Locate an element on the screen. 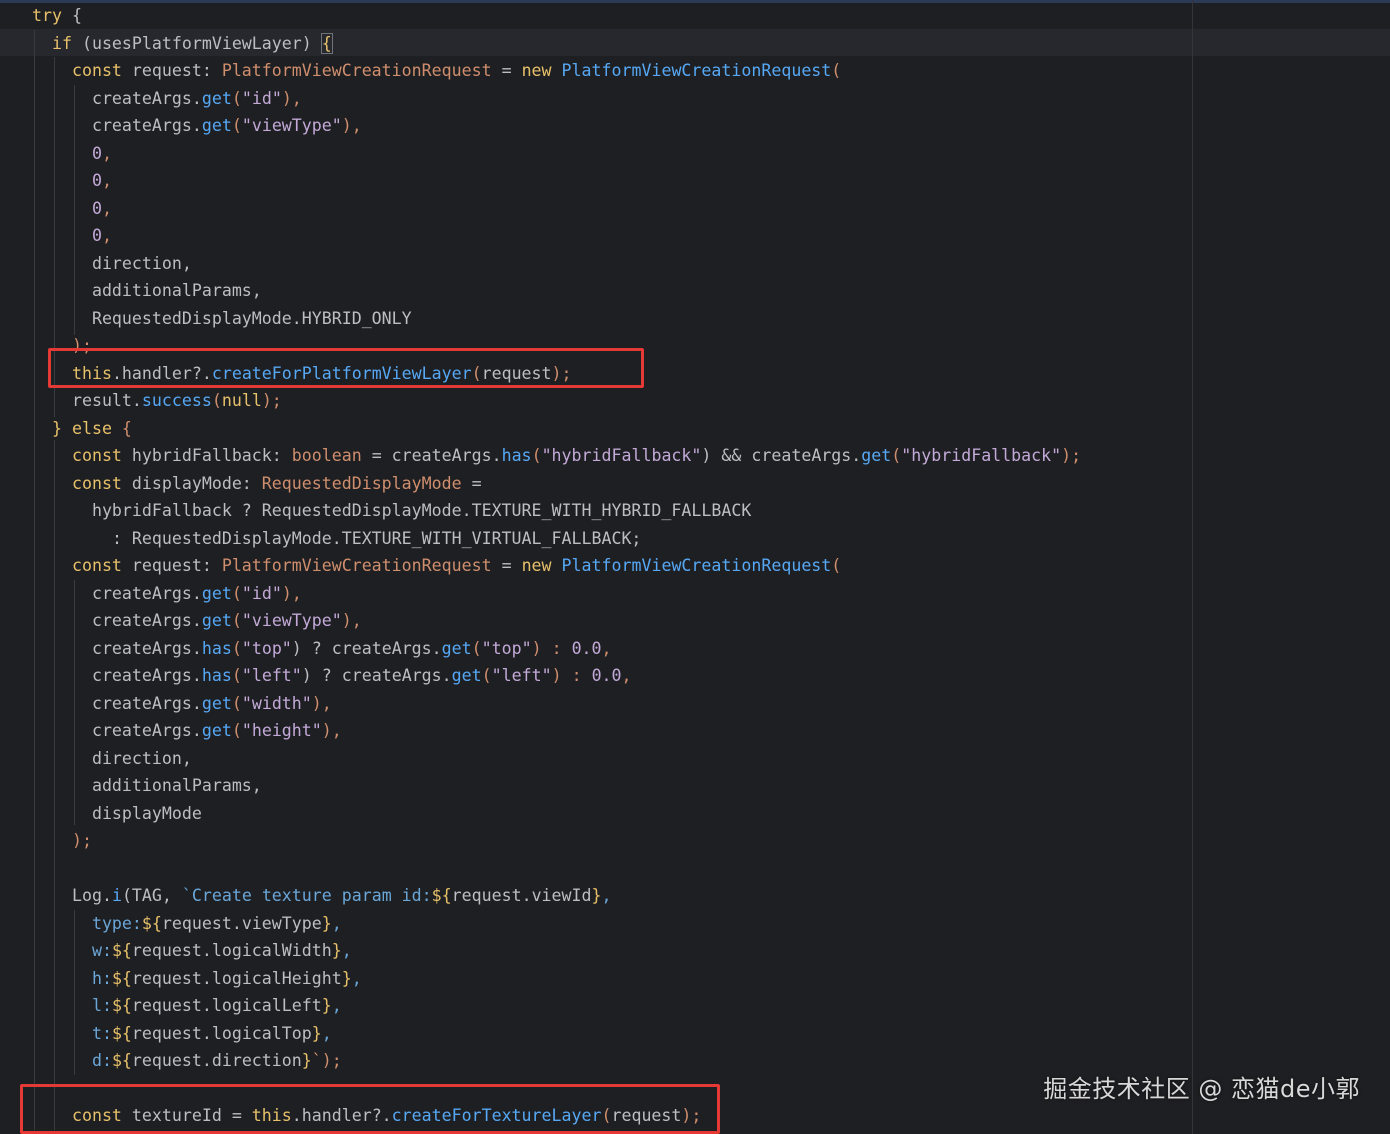 The height and width of the screenshot is (1134, 1390). code-token: additionalParams, is located at coordinates (176, 290).